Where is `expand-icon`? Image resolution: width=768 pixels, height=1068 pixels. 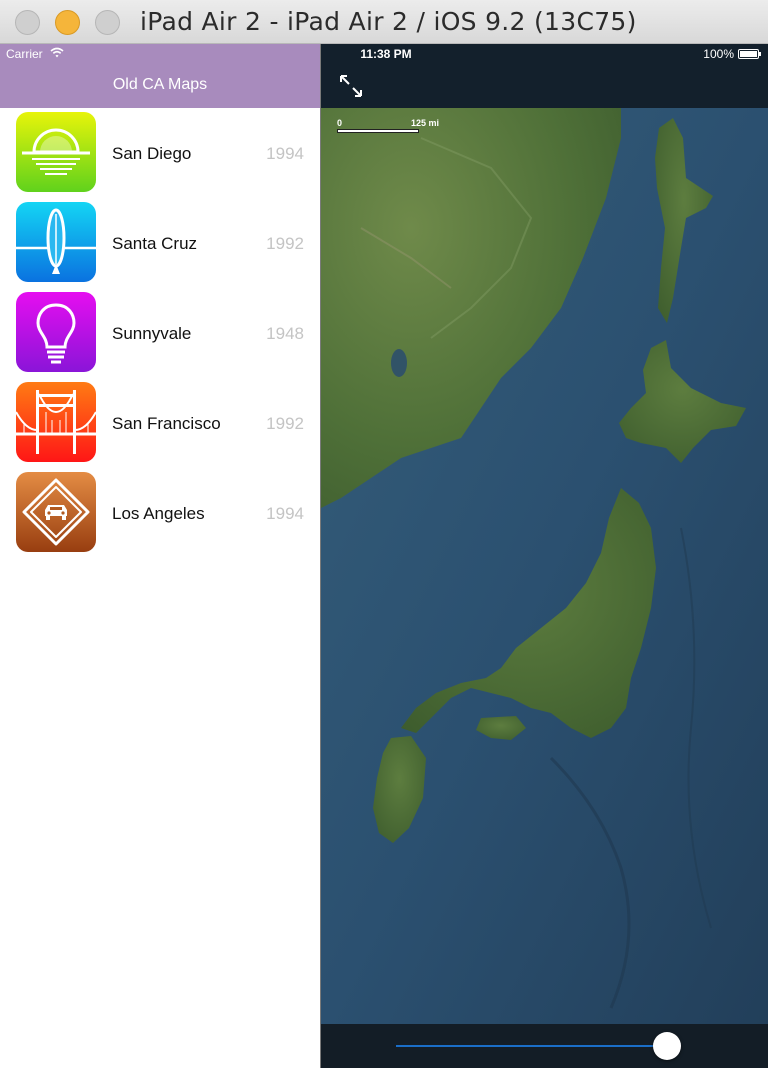 expand-icon is located at coordinates (351, 86).